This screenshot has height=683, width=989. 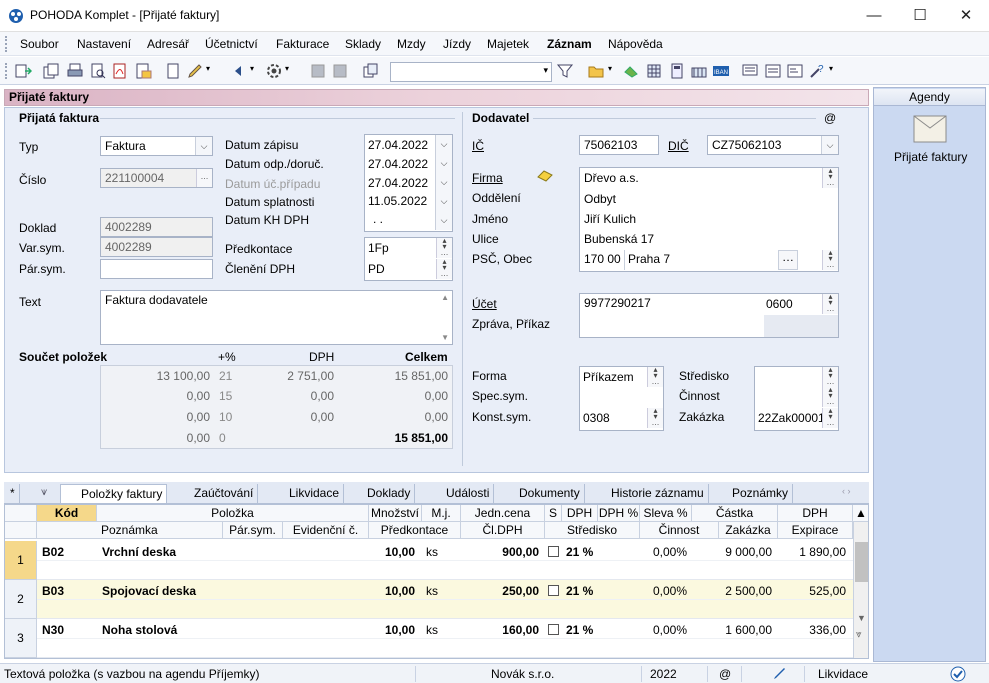 I want to click on grid-header-cell: Evidenční č., so click(x=326, y=530).